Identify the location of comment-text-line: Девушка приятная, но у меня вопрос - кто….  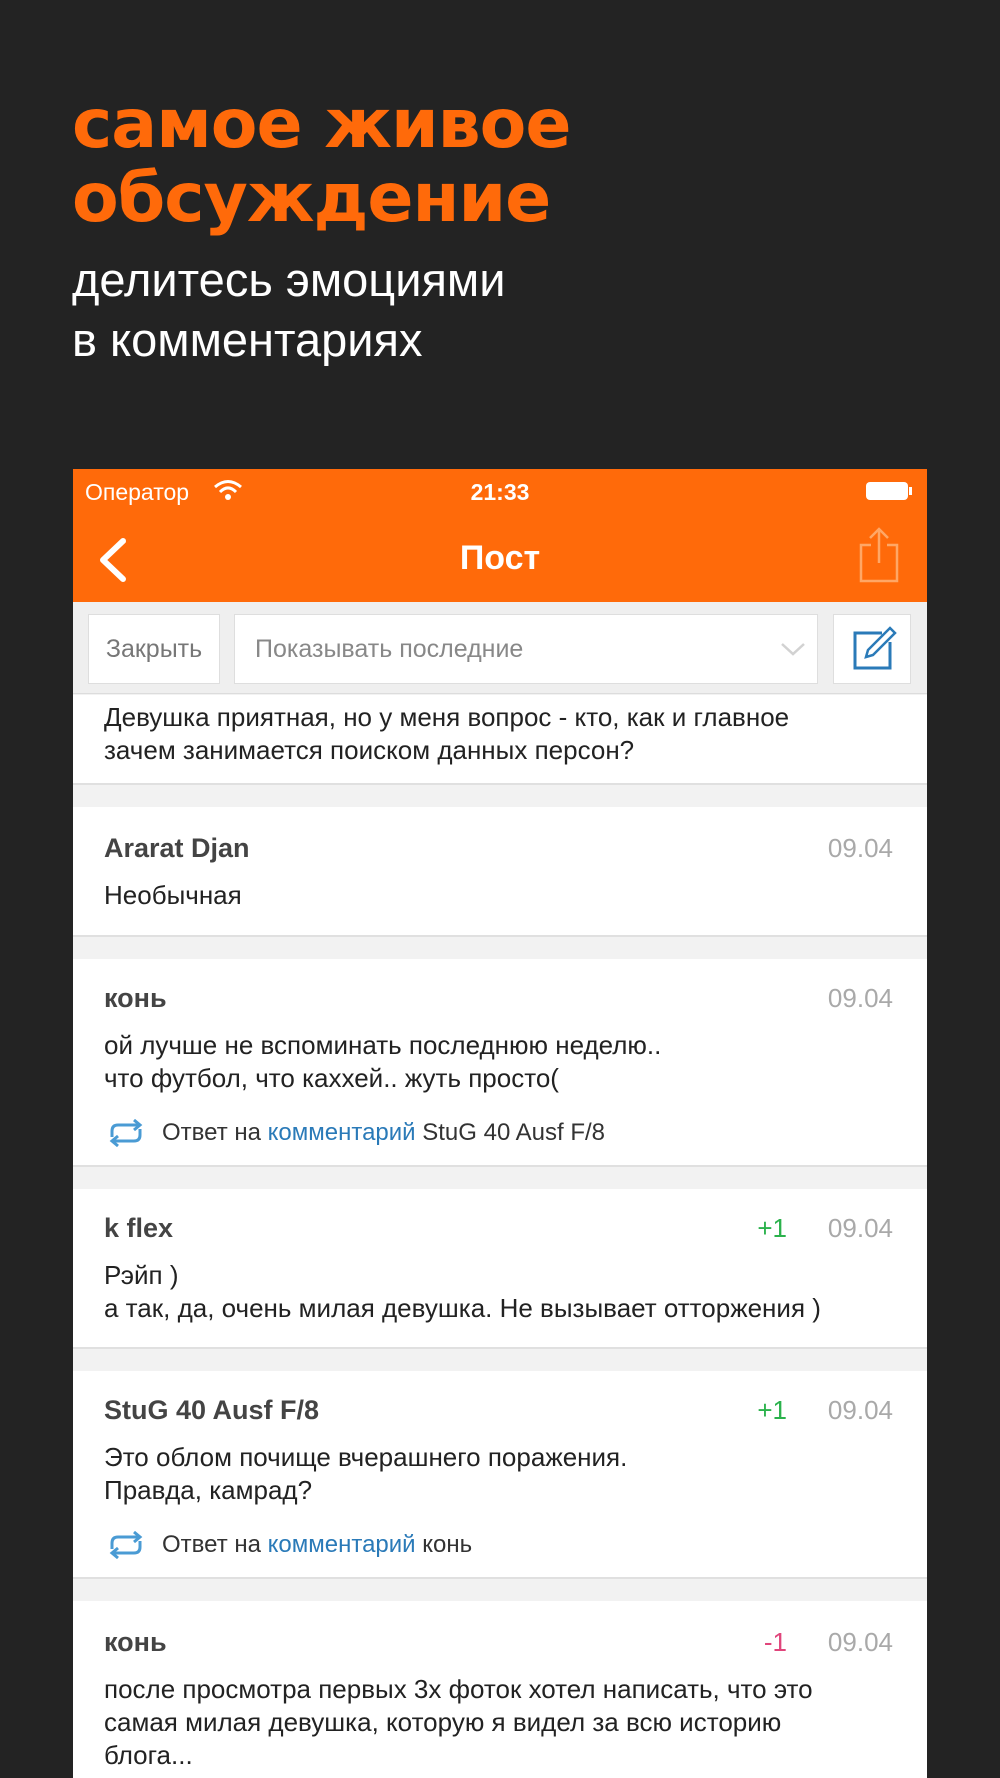
(447, 717).